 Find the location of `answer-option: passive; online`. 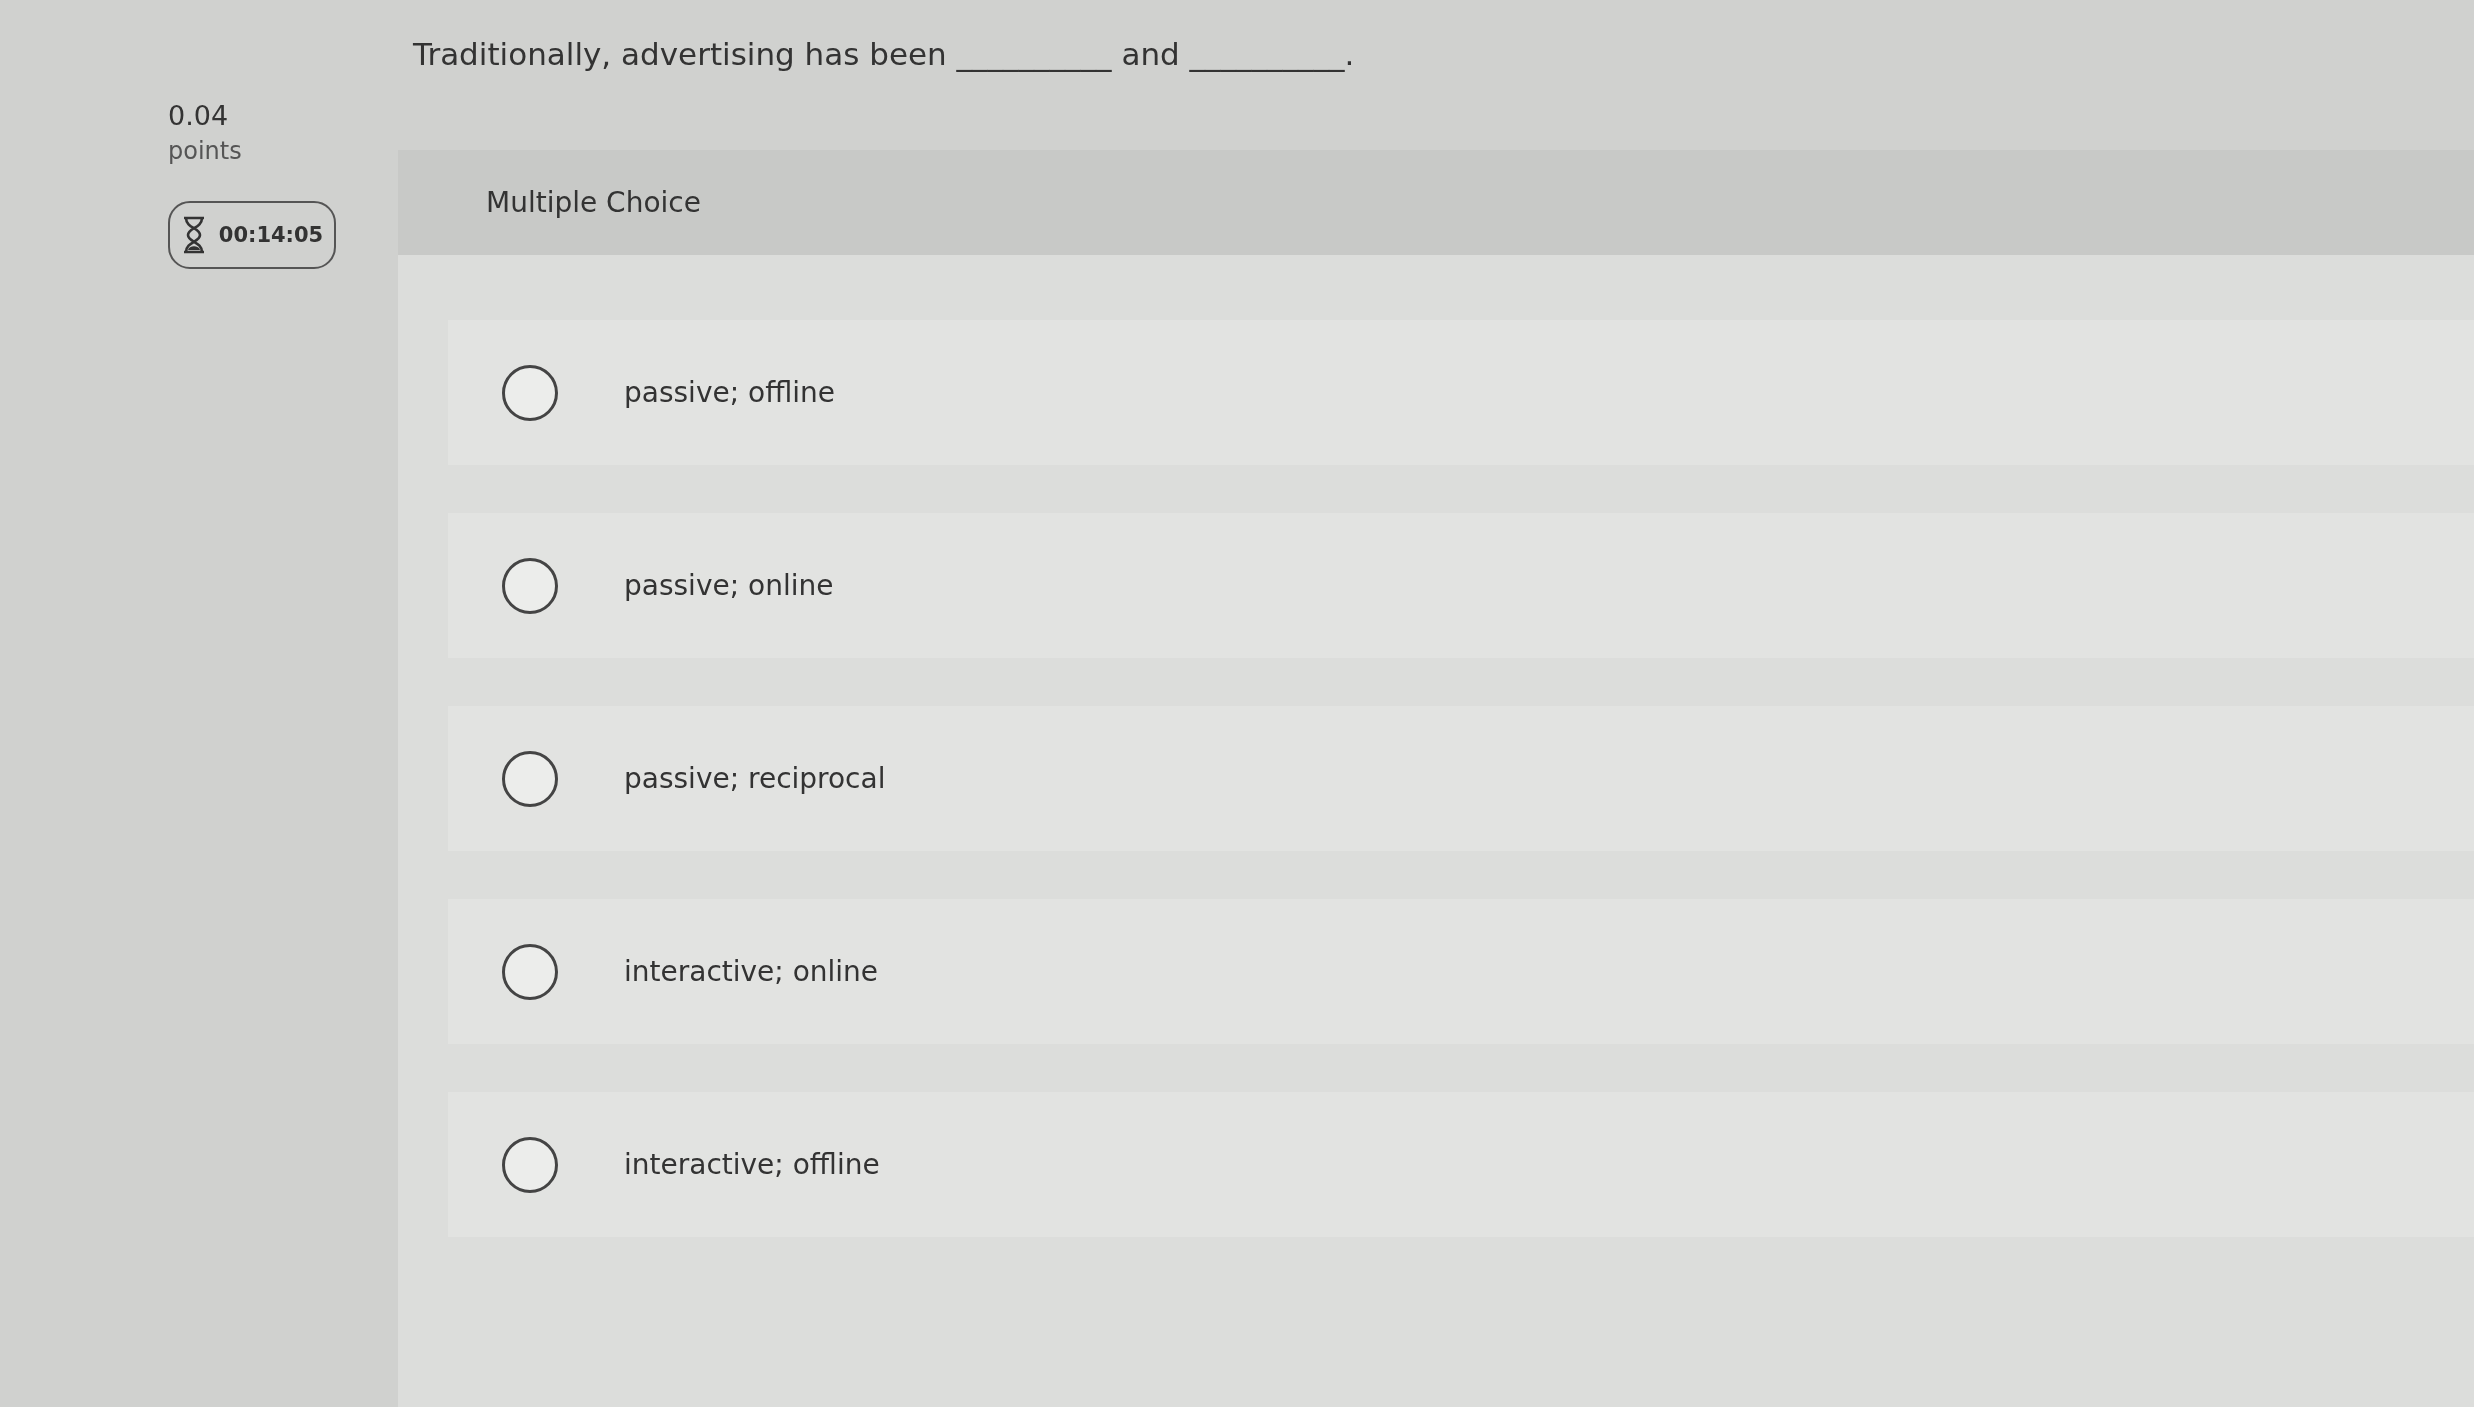

answer-option: passive; online is located at coordinates (1461, 585).